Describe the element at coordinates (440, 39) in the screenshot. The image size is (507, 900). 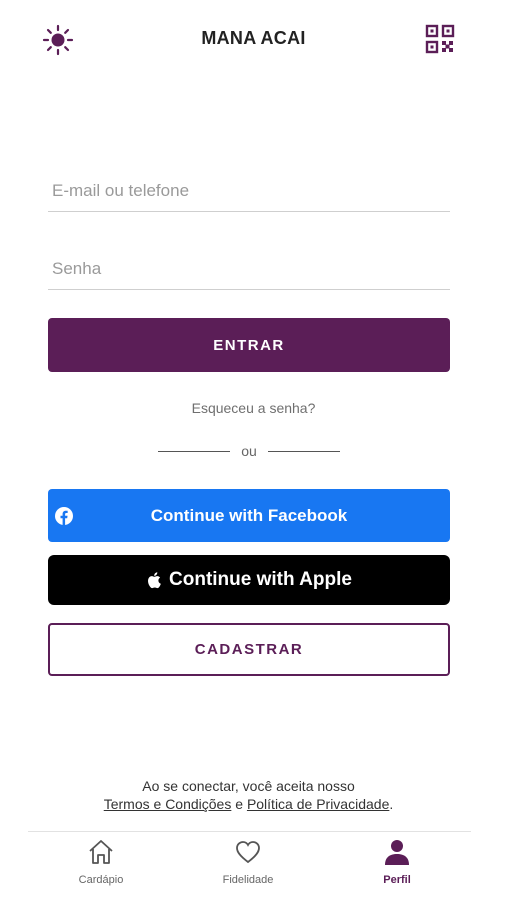
I see `qr-code-icon` at that location.